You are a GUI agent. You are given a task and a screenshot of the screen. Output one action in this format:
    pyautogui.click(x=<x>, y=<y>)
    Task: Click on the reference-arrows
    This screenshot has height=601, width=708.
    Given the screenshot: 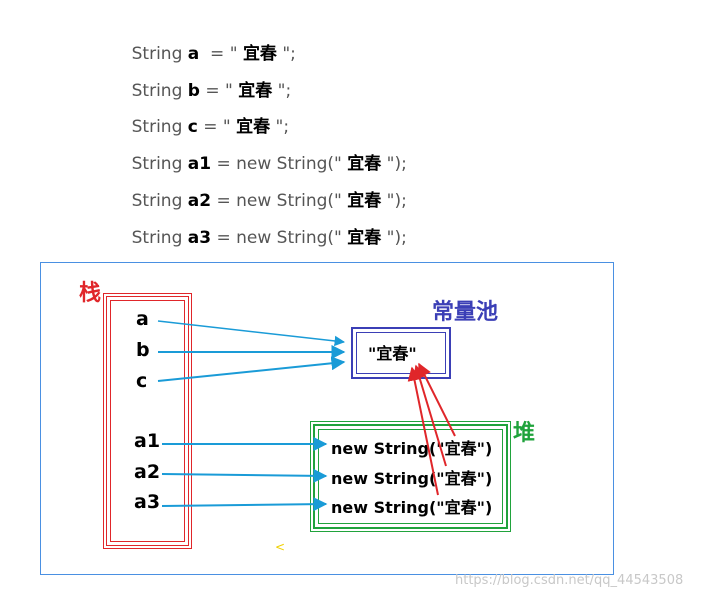 What is the action you would take?
    pyautogui.click(x=306, y=416)
    